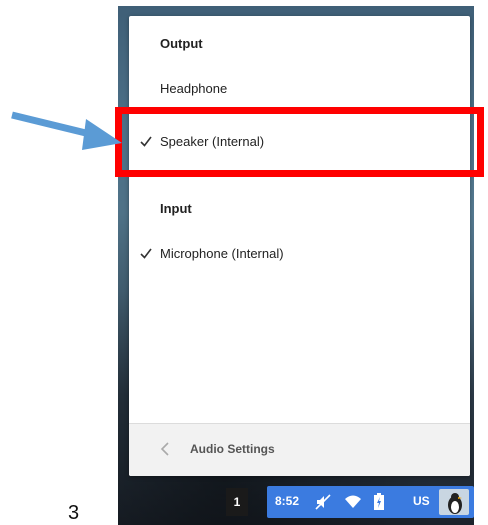 The image size is (488, 525). I want to click on device-label: Headphone, so click(194, 88).